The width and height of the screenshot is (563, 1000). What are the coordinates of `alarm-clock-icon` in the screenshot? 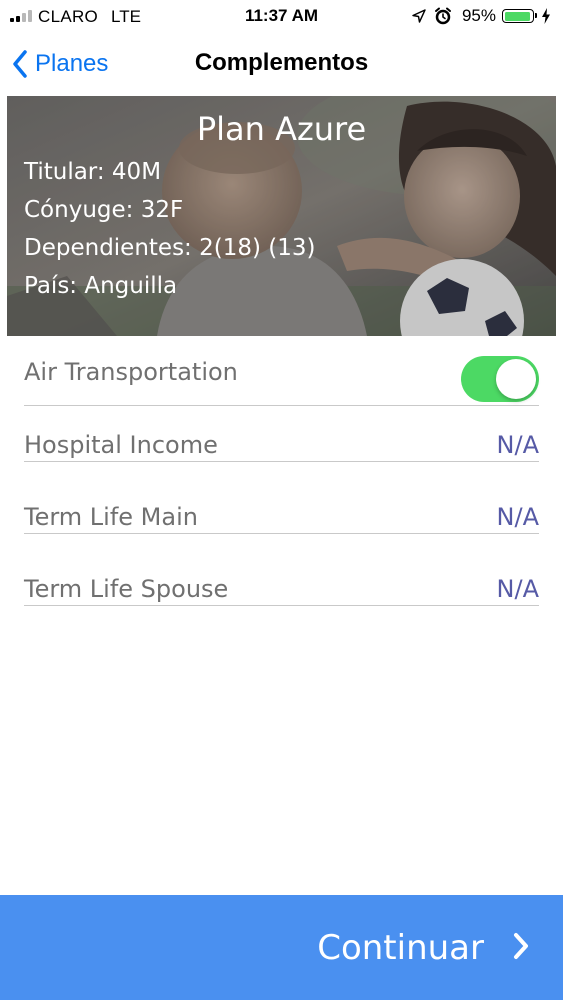 It's located at (442, 16).